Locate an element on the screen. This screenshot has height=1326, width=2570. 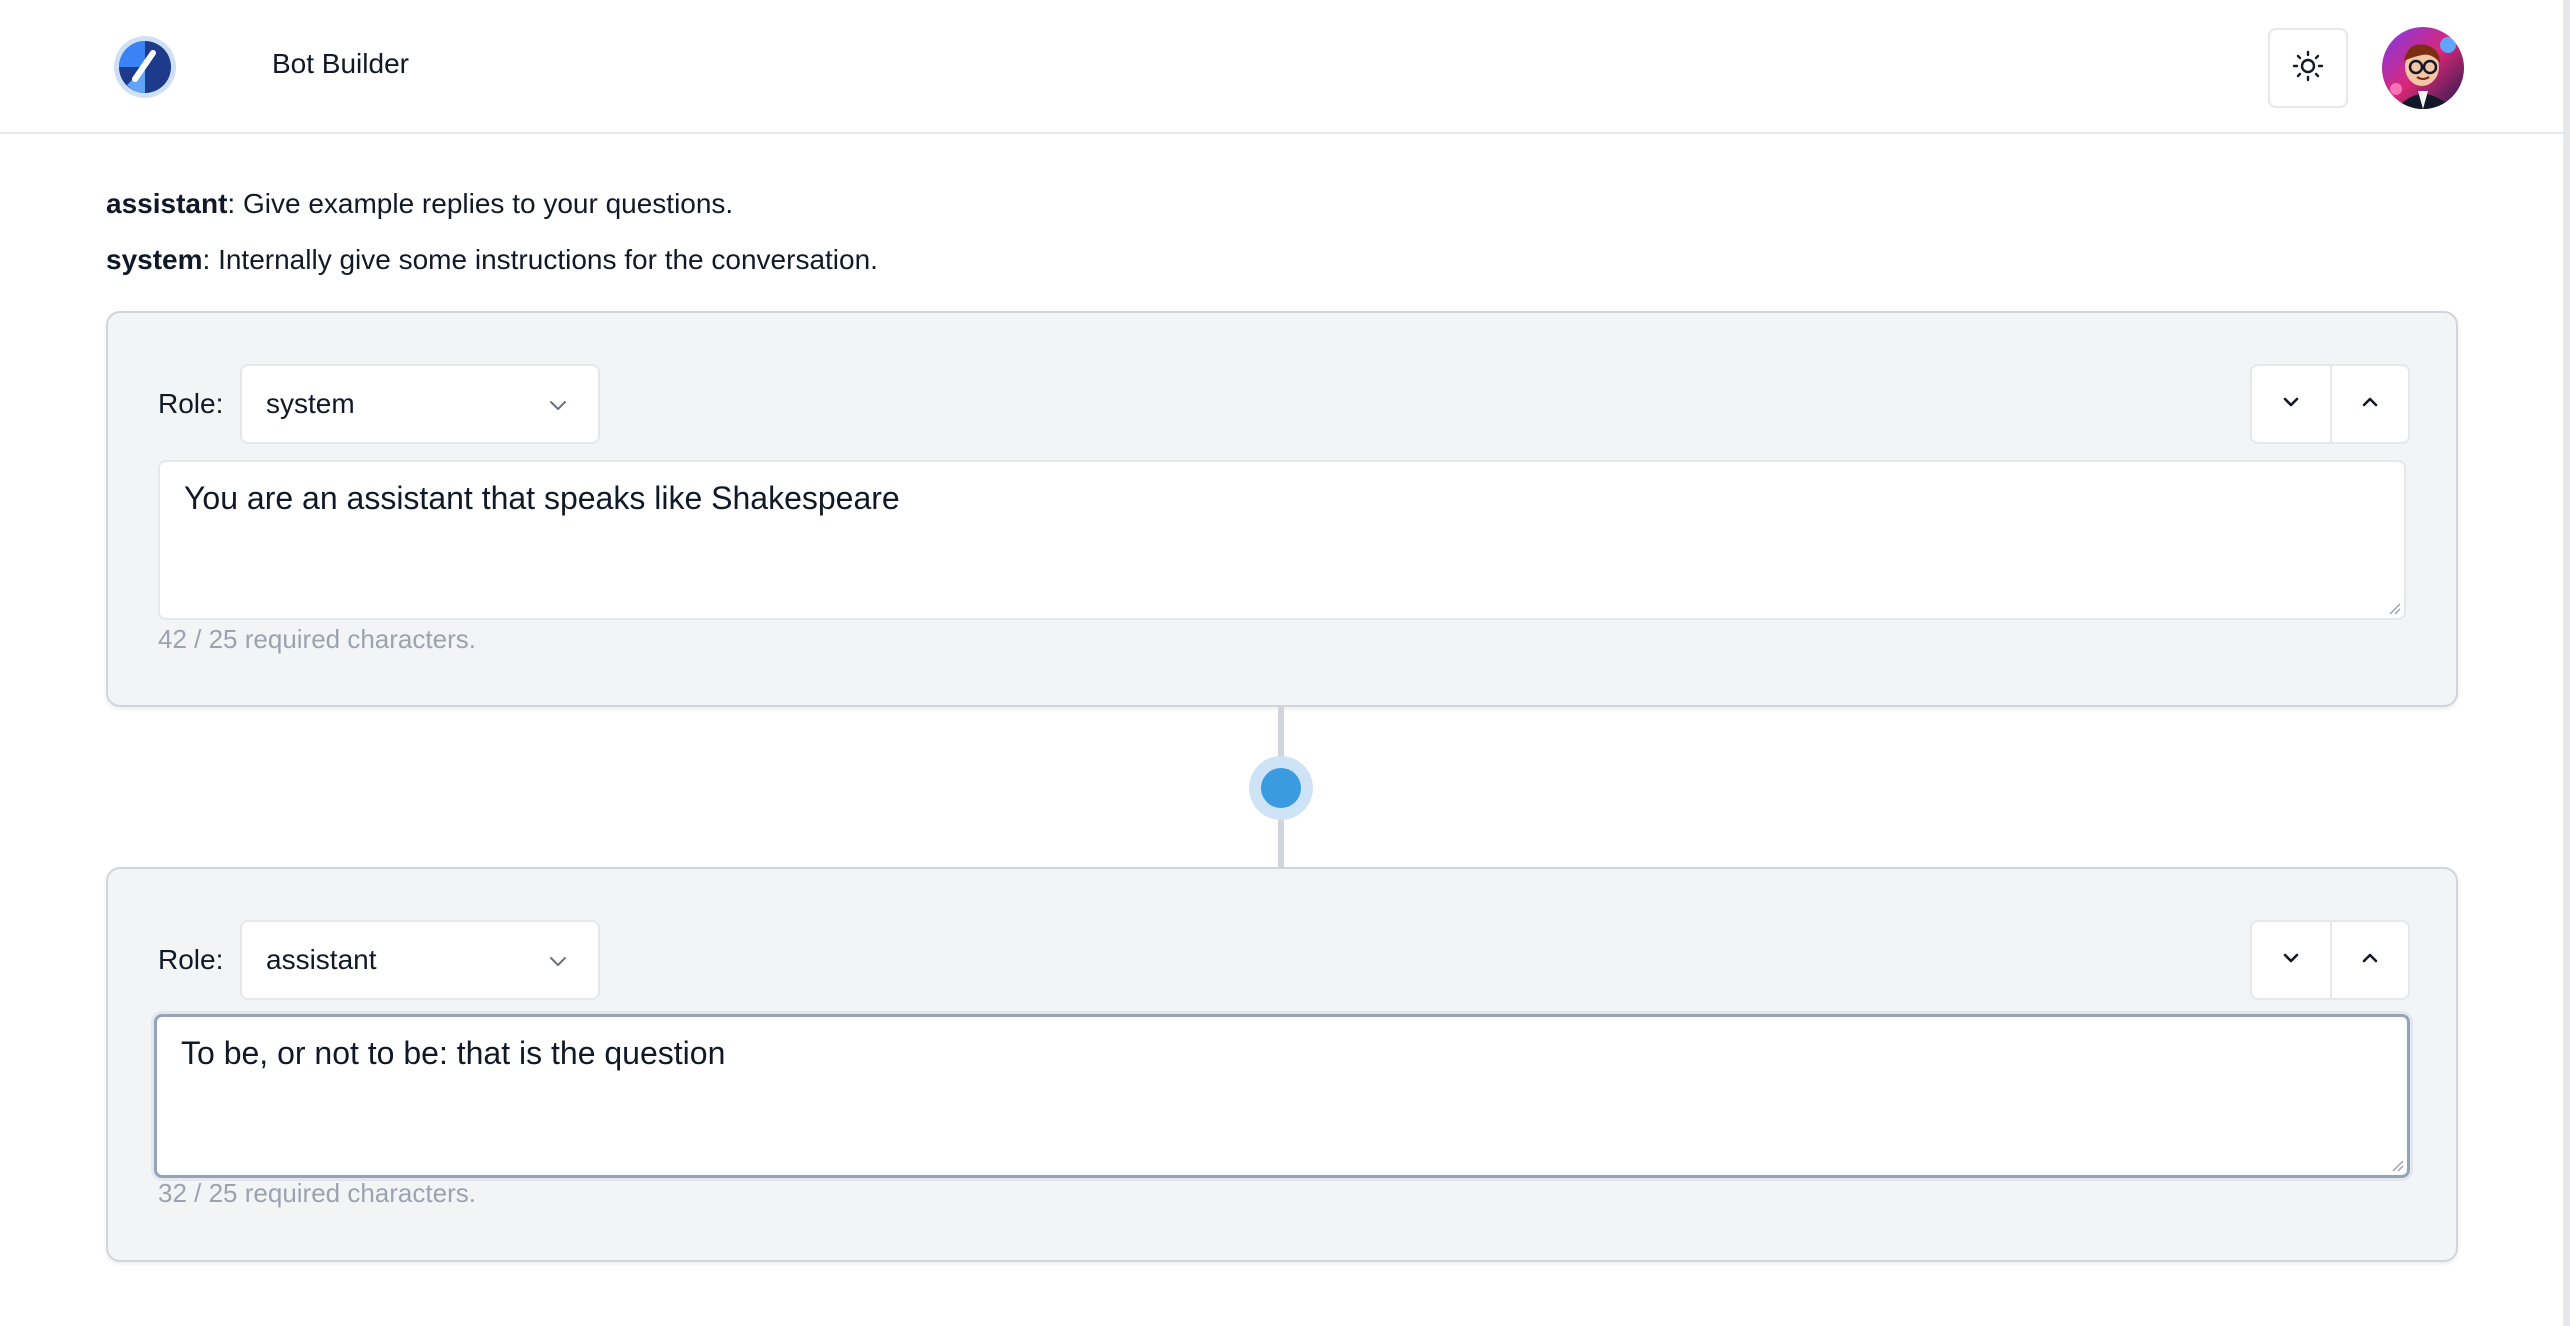
add-message-node is located at coordinates (1281, 788).